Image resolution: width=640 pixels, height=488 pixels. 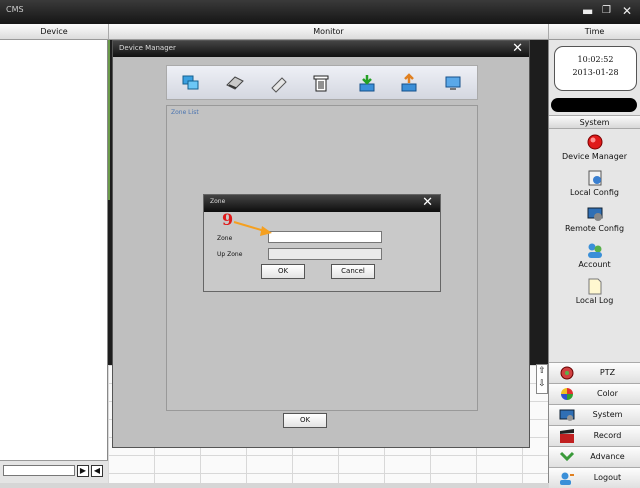 I want to click on advance-button: Advance, so click(x=594, y=456).